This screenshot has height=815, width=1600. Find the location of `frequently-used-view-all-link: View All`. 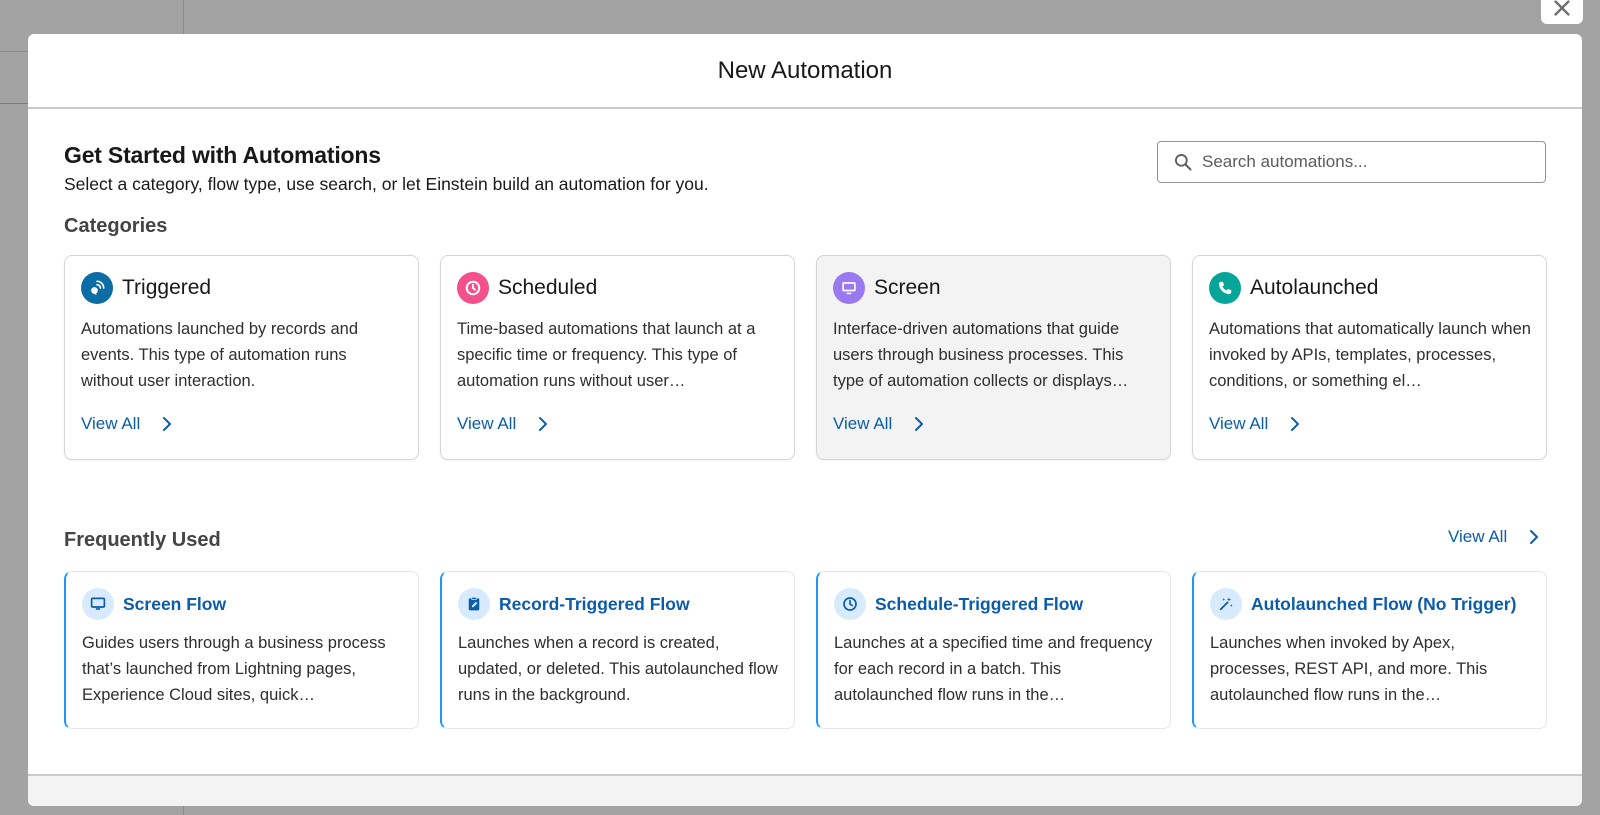

frequently-used-view-all-link: View All is located at coordinates (1495, 537).